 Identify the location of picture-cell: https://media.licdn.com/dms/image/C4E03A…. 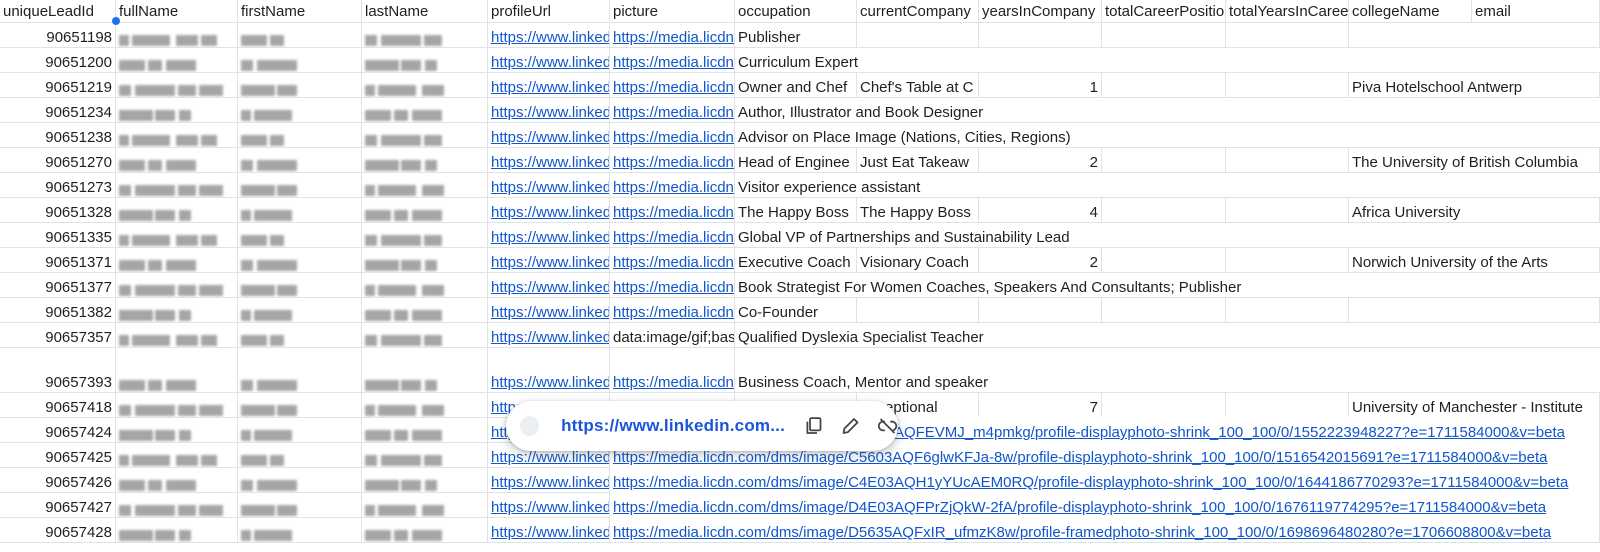
(1105, 479).